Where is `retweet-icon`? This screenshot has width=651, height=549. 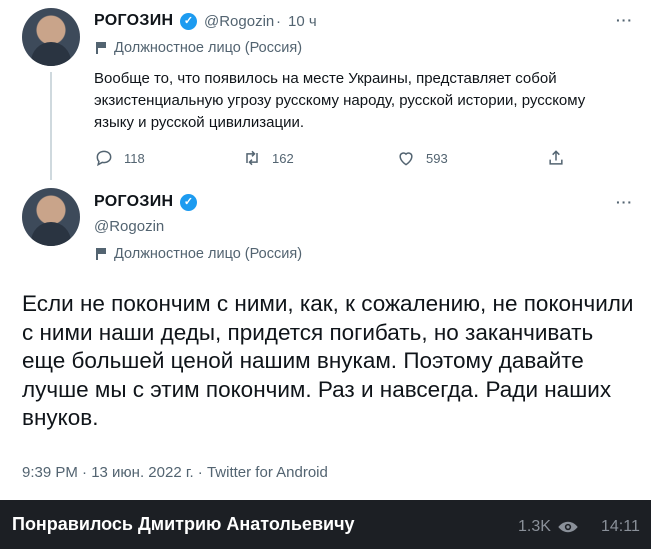 retweet-icon is located at coordinates (252, 158).